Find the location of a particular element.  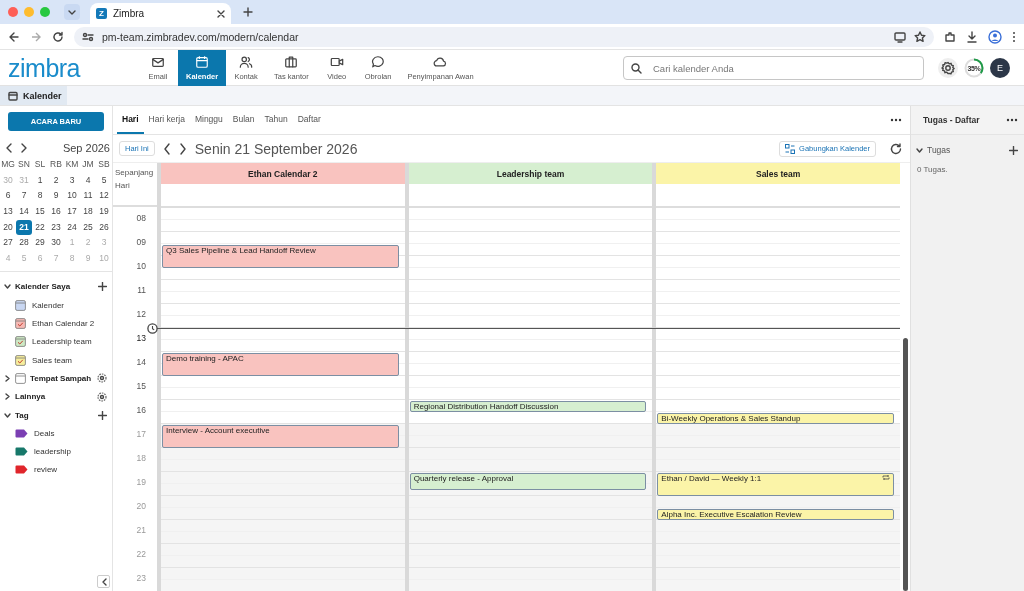

calendar-day: 26 is located at coordinates (104, 227).